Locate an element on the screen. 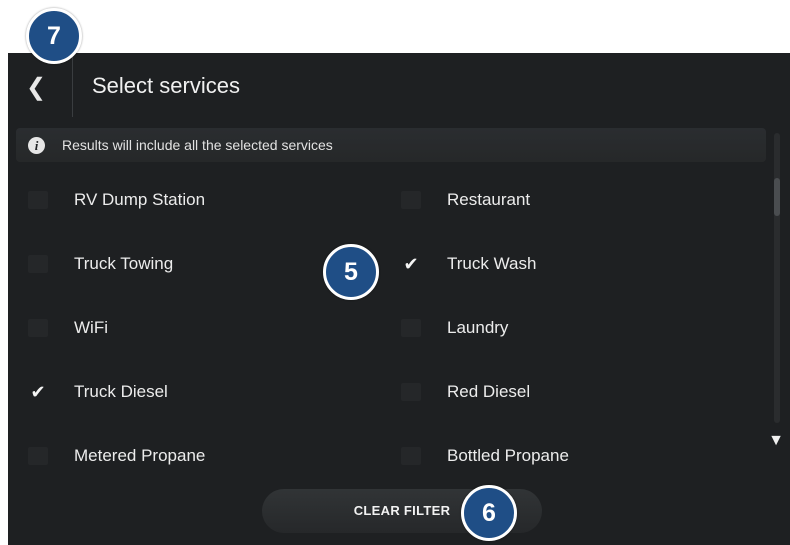  page-title: Select services is located at coordinates (166, 85).